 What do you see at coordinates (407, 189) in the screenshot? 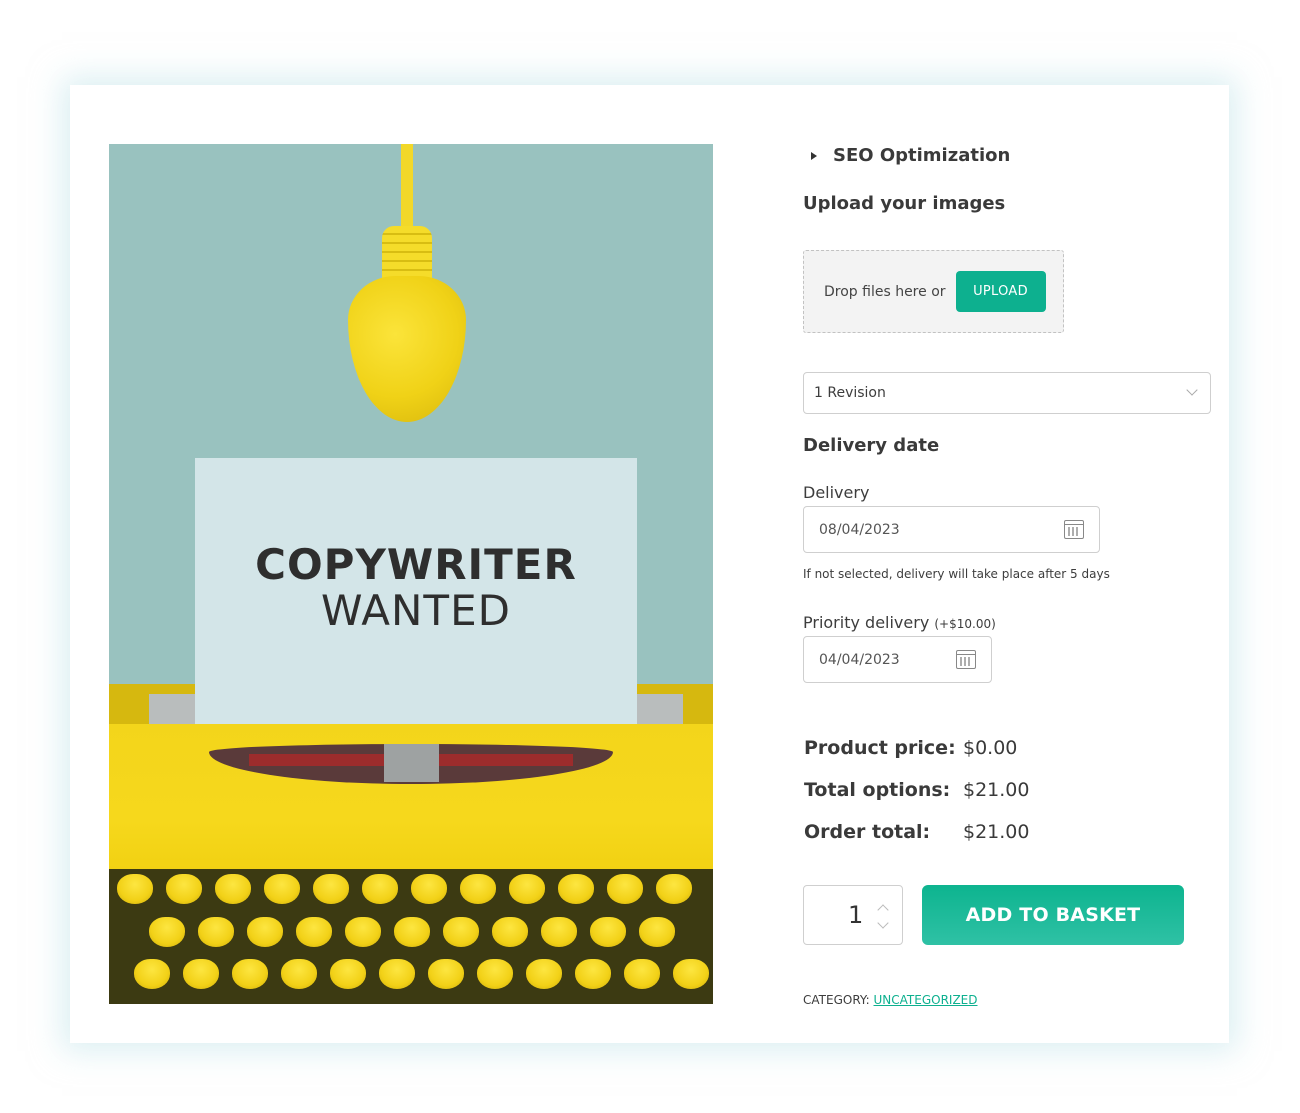
I see `bulb-cord` at bounding box center [407, 189].